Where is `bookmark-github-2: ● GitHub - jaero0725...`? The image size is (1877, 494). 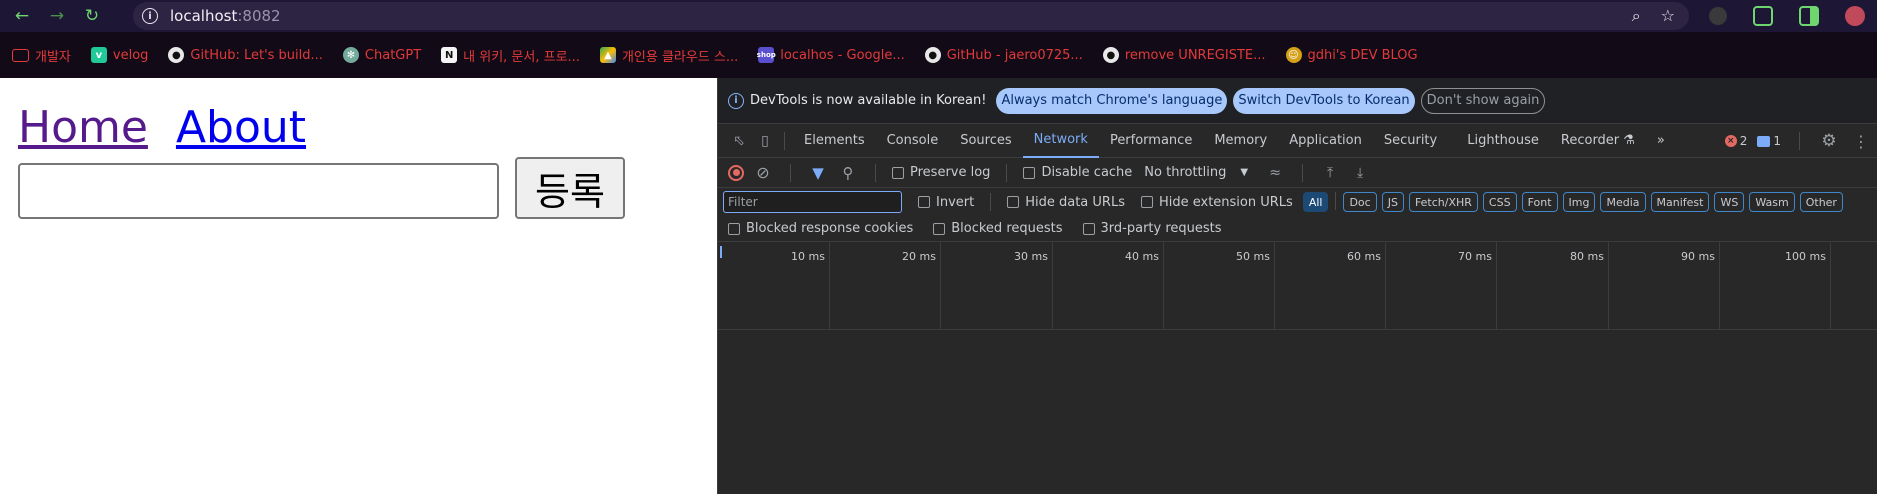
bookmark-github-2: ● GitHub - jaero0725... is located at coordinates (1003, 55).